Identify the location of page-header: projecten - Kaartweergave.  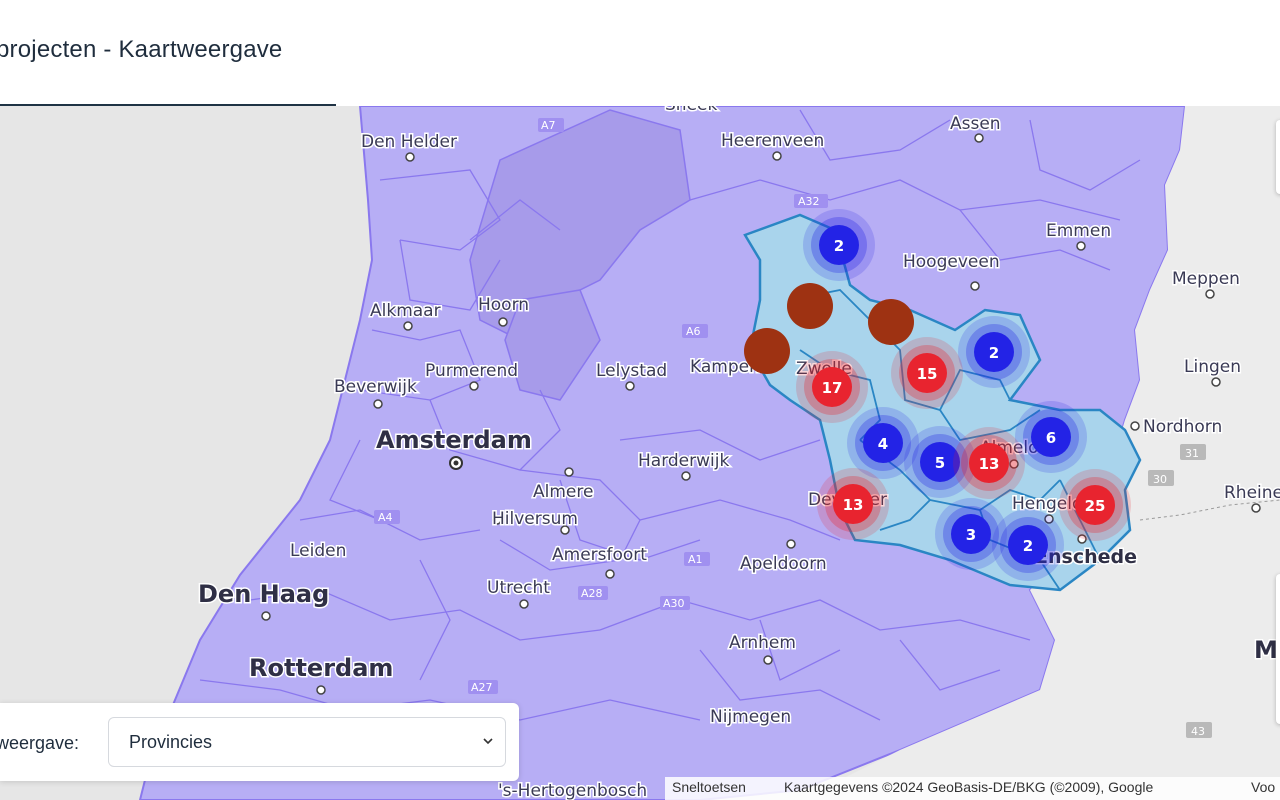
(640, 53).